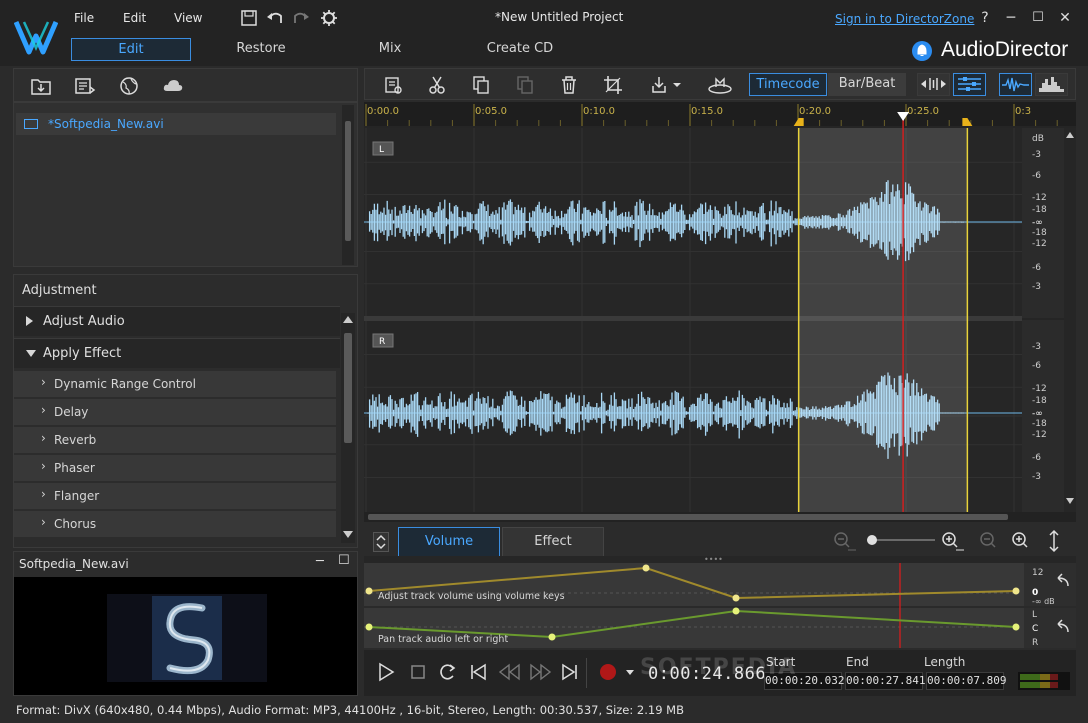 The image size is (1088, 723). What do you see at coordinates (922, 51) in the screenshot?
I see `notification-bell-icon` at bounding box center [922, 51].